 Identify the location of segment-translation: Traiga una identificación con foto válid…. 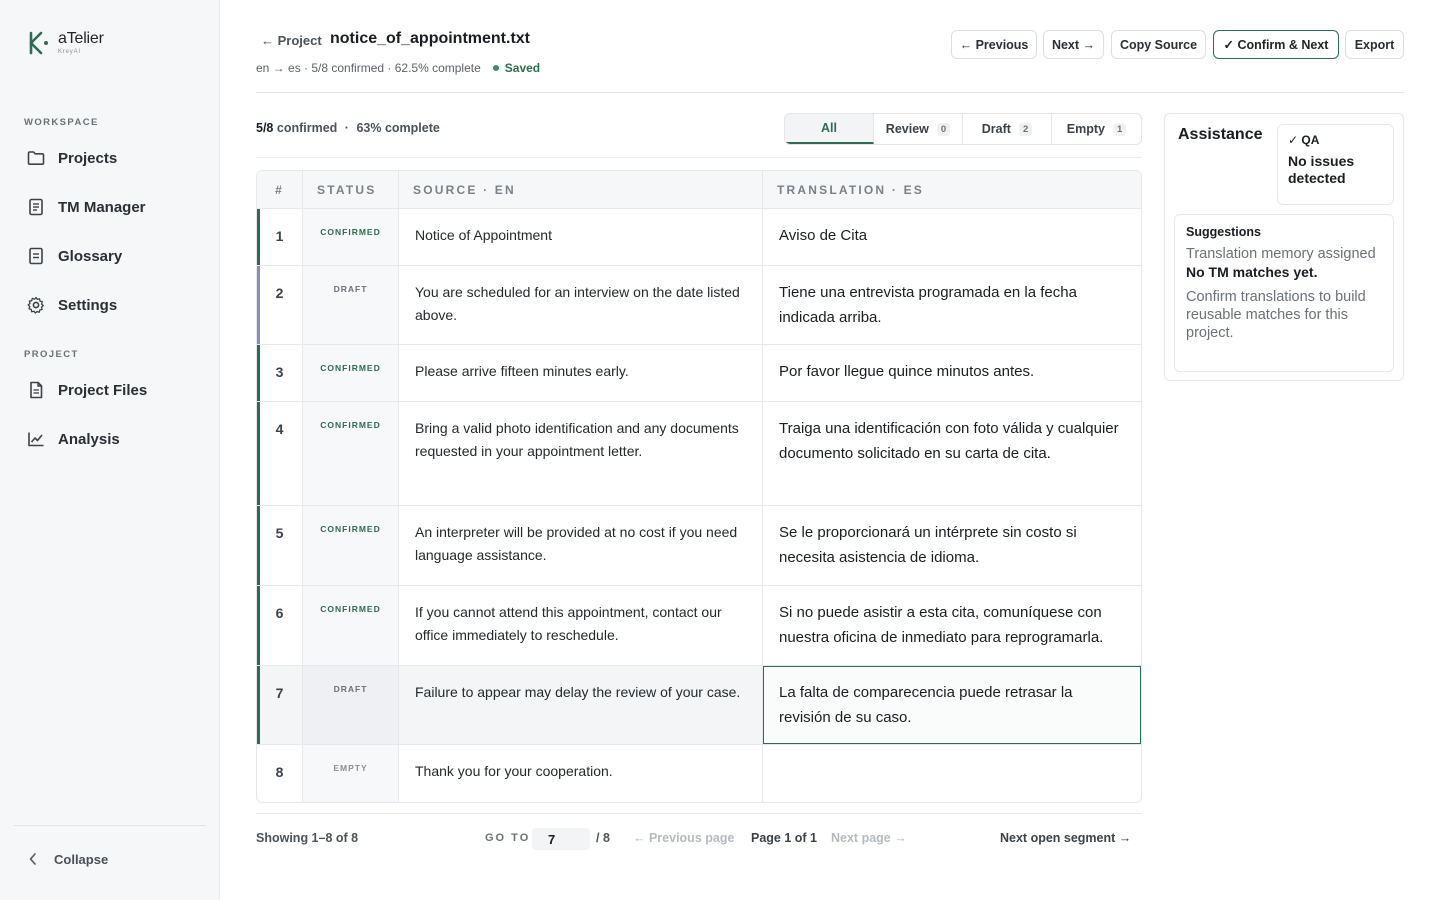
(952, 453).